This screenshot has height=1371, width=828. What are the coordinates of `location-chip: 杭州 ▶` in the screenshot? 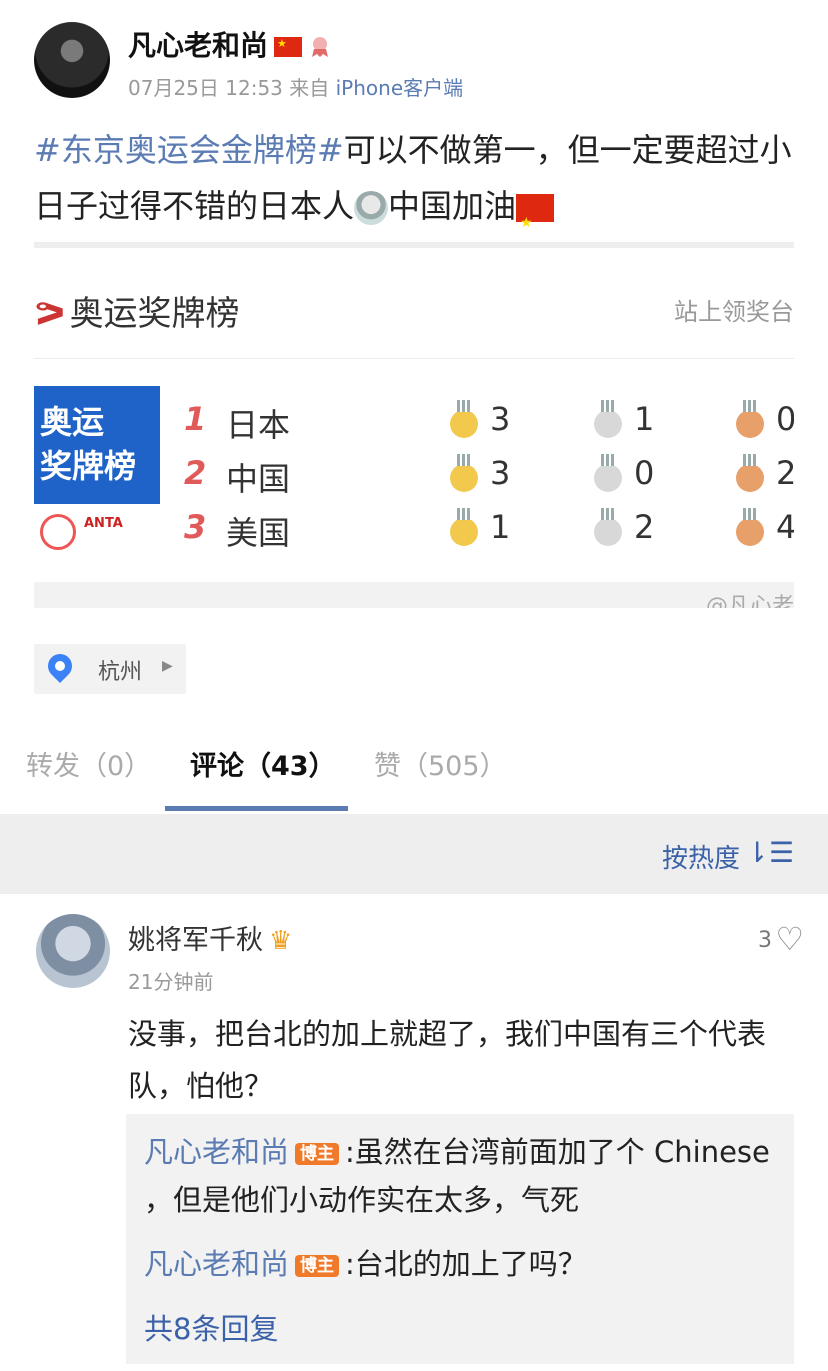 It's located at (110, 669).